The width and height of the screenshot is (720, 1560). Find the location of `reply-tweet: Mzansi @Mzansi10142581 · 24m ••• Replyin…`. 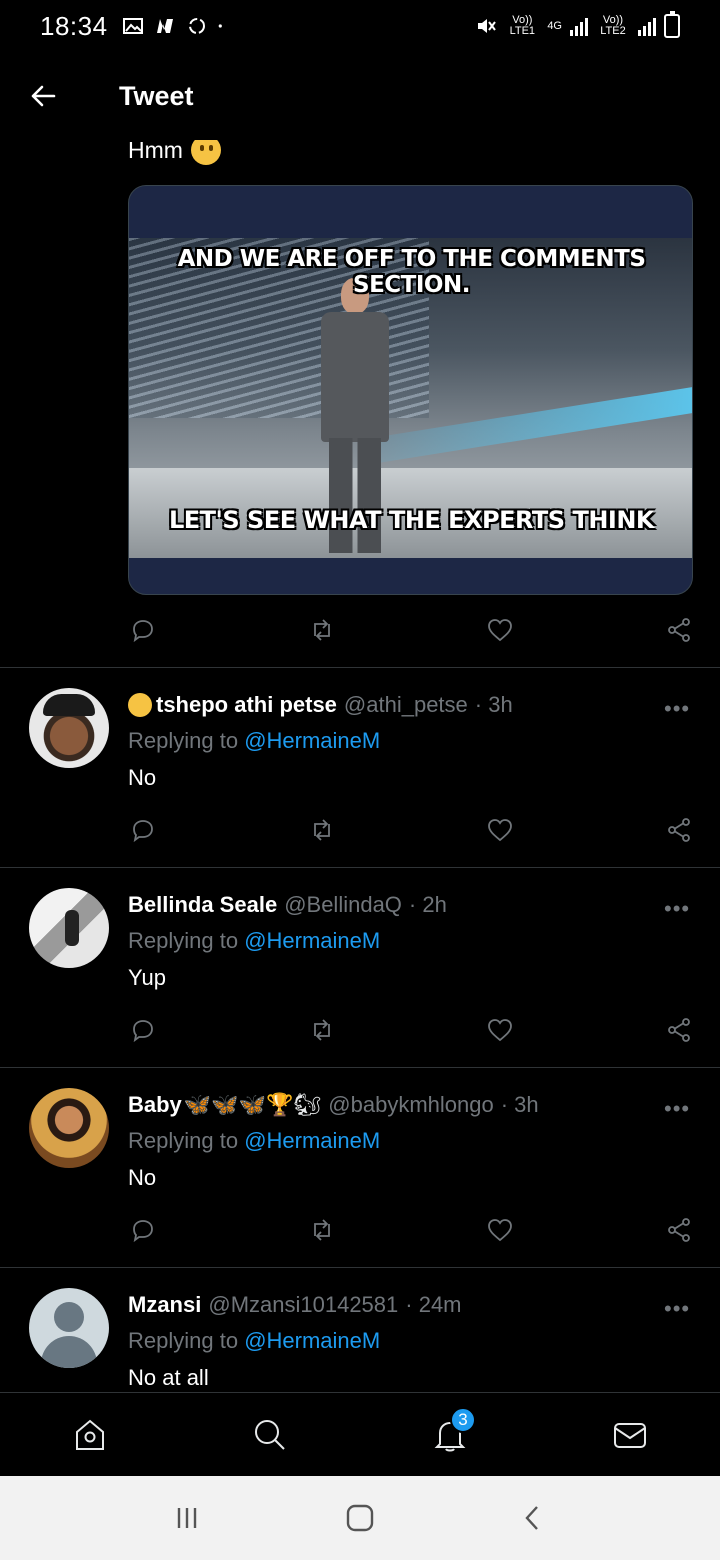

reply-tweet: Mzansi @Mzansi10142581 · 24m ••• Replyin… is located at coordinates (360, 1329).